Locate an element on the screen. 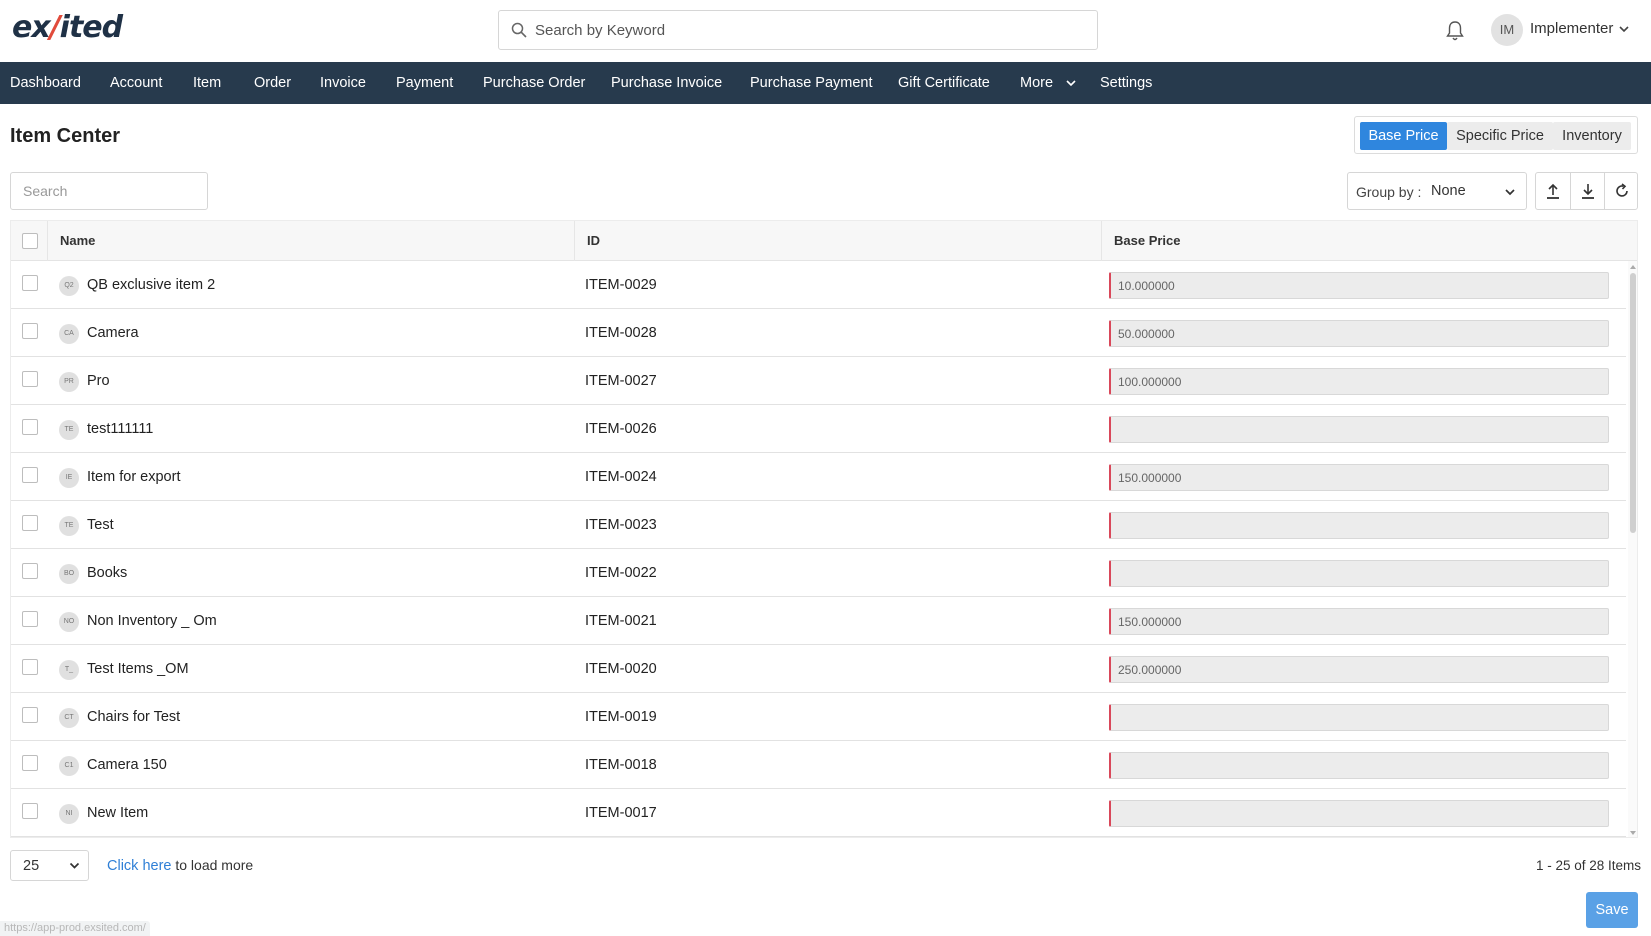 The height and width of the screenshot is (936, 1651). item-search is located at coordinates (109, 191).